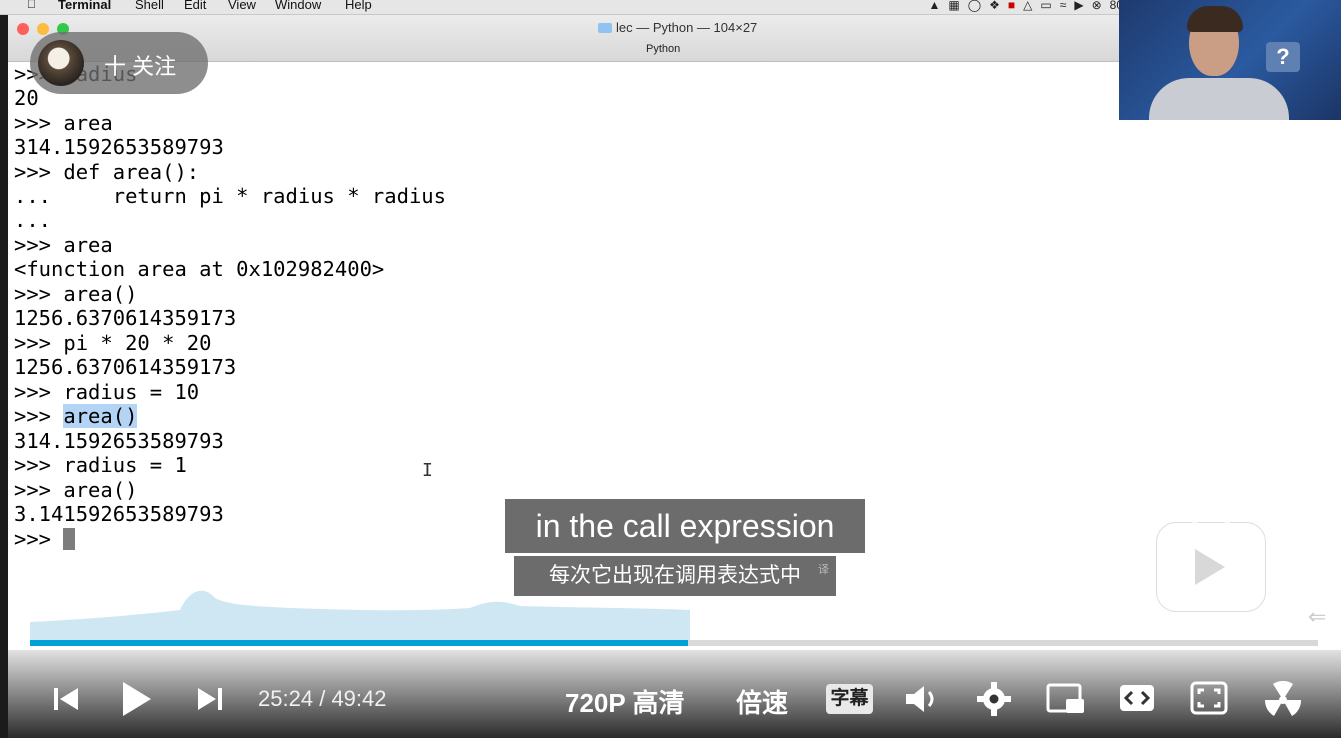 The width and height of the screenshot is (1341, 738). Describe the element at coordinates (100, 416) in the screenshot. I see `selected-text: area()` at that location.